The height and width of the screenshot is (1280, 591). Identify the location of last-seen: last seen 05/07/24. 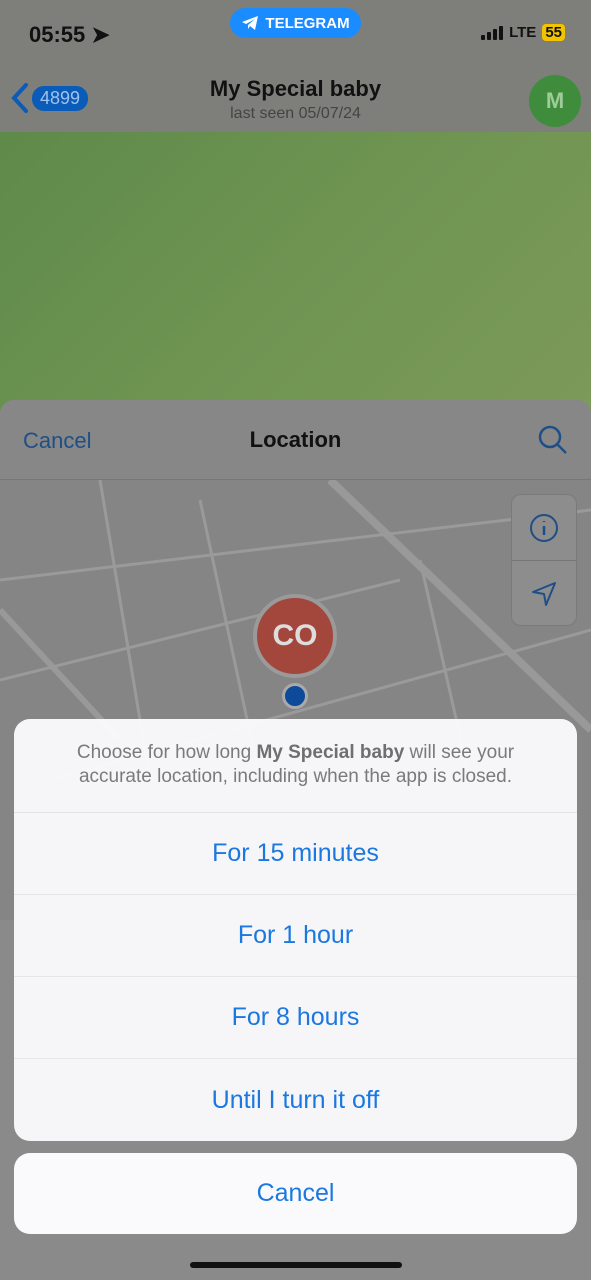
(295, 113).